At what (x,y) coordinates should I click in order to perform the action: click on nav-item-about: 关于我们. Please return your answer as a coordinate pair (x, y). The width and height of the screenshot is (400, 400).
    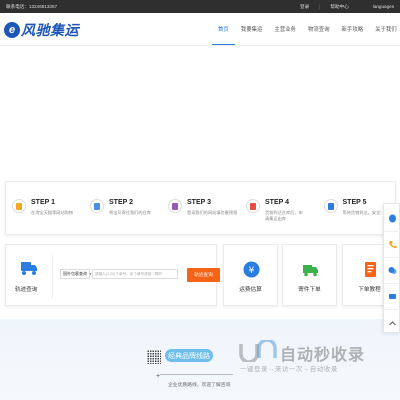
    Looking at the image, I should click on (384, 29).